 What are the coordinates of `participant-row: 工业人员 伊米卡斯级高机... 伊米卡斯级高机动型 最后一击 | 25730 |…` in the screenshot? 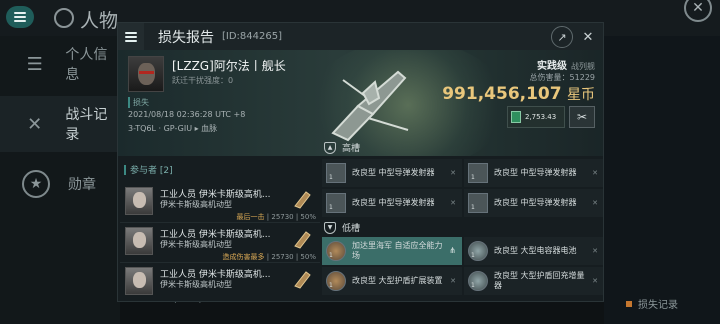 It's located at (220, 203).